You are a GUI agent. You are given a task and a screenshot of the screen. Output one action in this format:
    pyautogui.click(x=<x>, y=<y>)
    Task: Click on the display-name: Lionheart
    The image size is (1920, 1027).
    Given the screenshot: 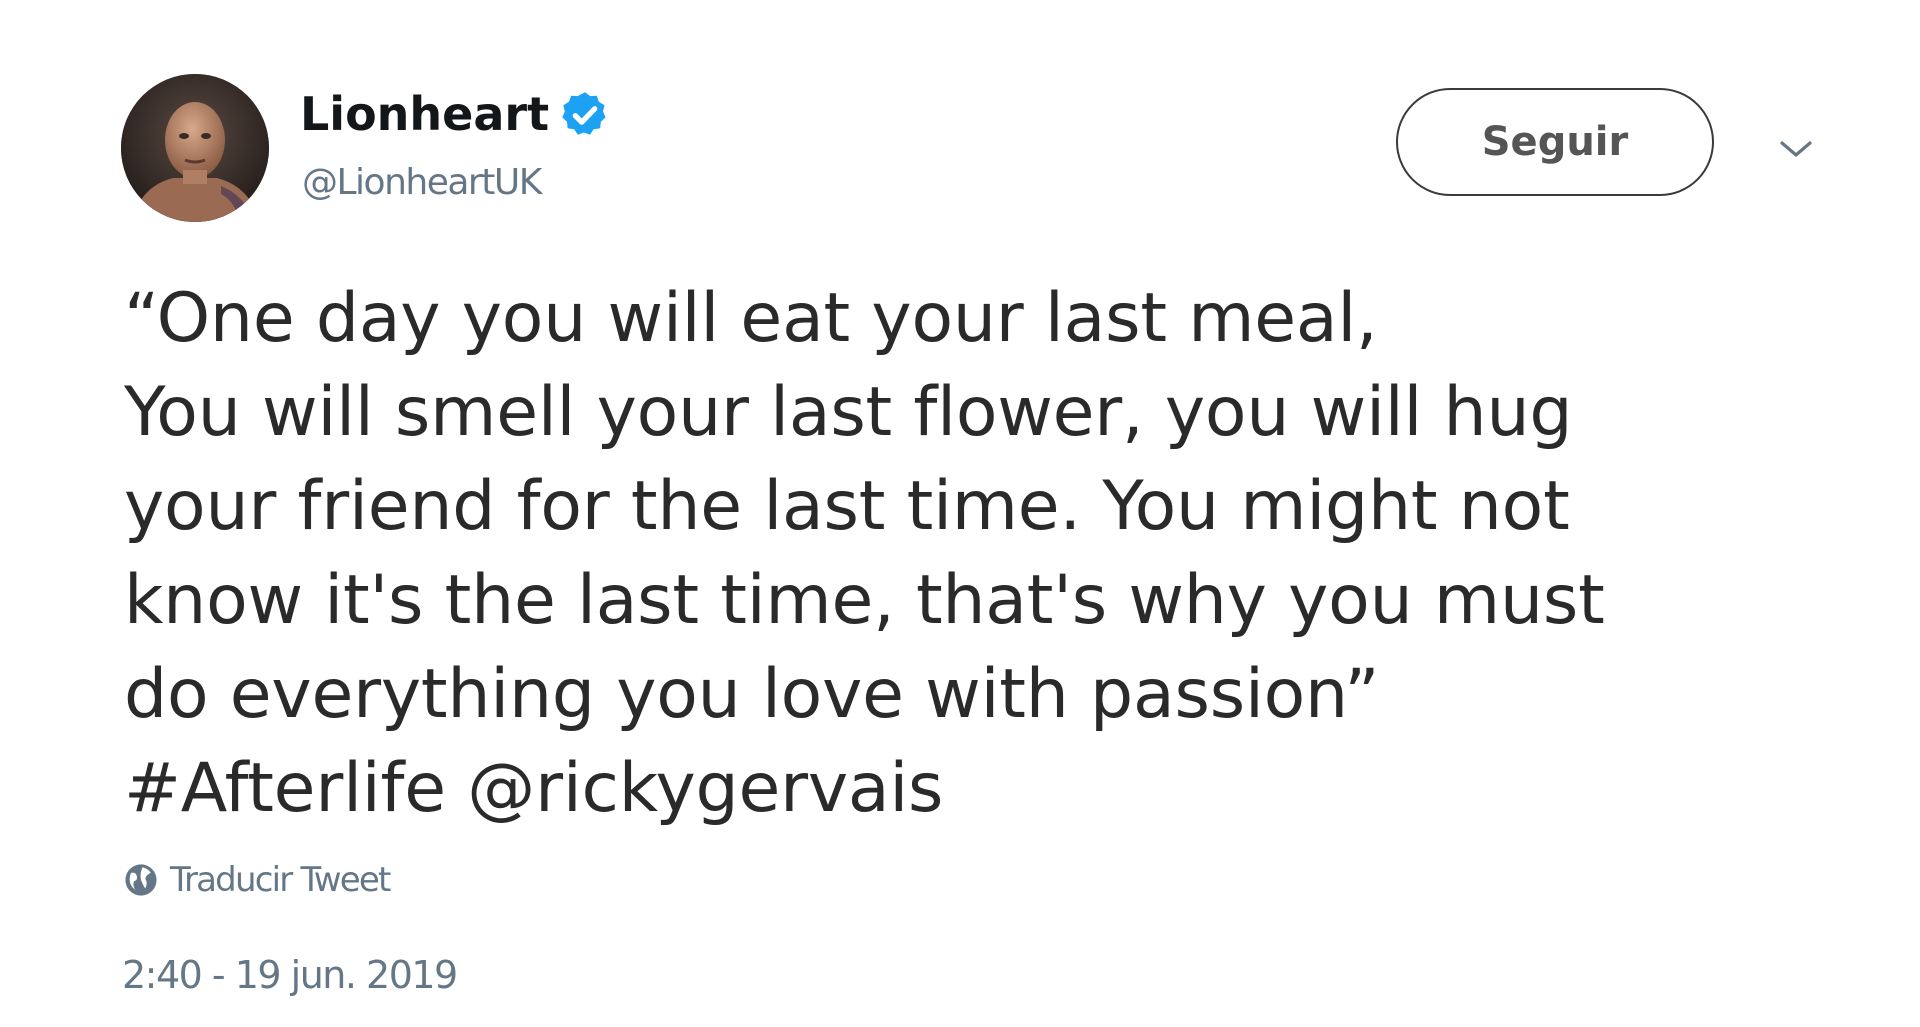 What is the action you would take?
    pyautogui.click(x=424, y=114)
    